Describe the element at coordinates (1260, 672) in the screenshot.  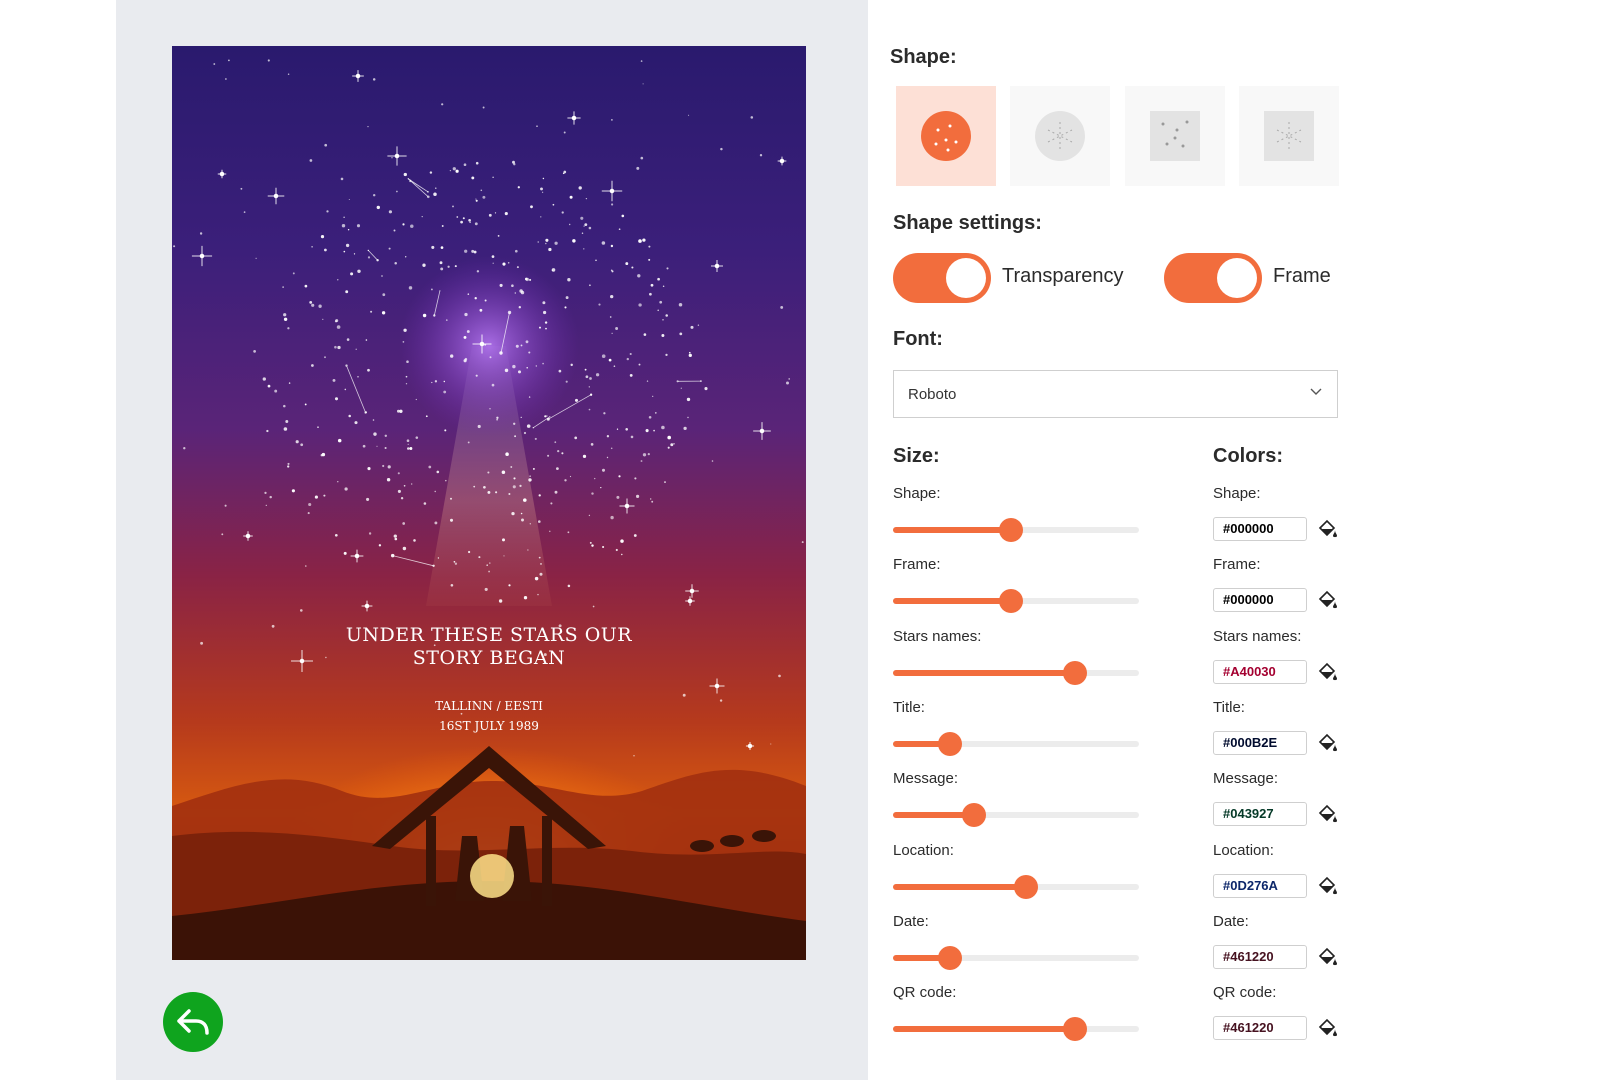
I see `color-hex-input: #A40030` at that location.